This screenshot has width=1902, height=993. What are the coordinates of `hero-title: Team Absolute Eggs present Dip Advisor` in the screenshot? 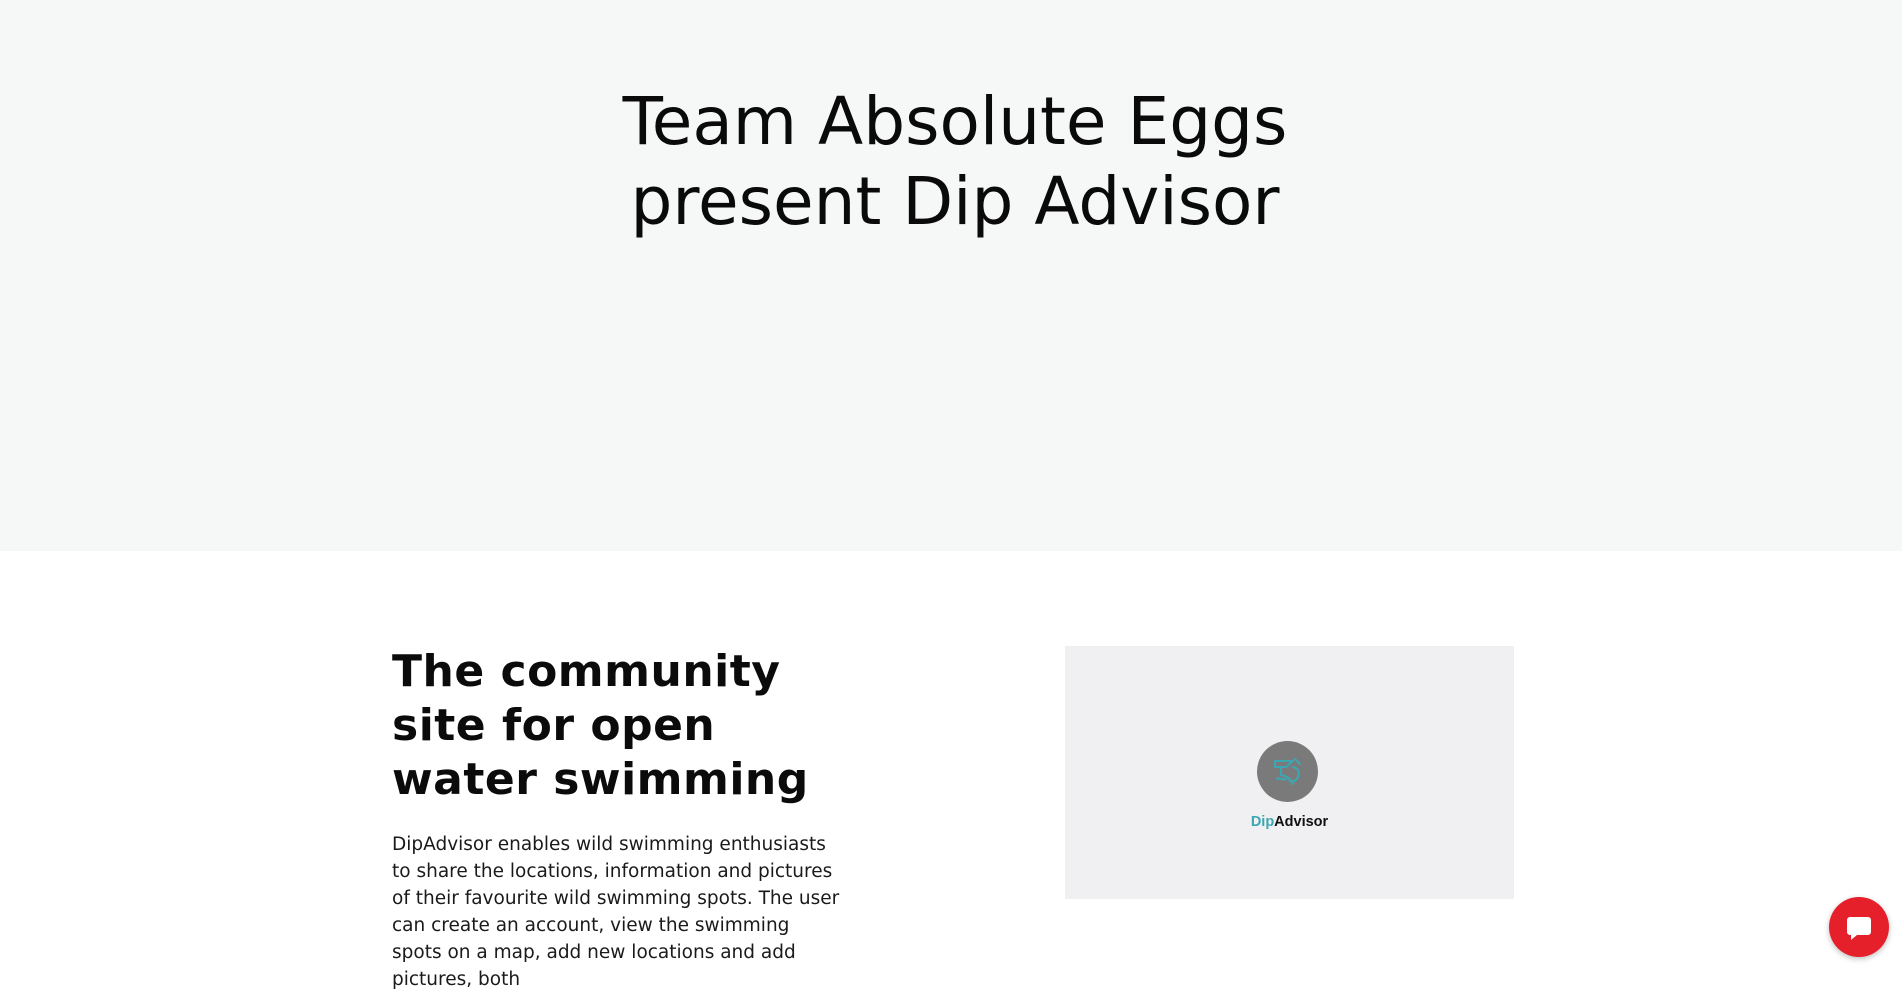 It's located at (955, 161).